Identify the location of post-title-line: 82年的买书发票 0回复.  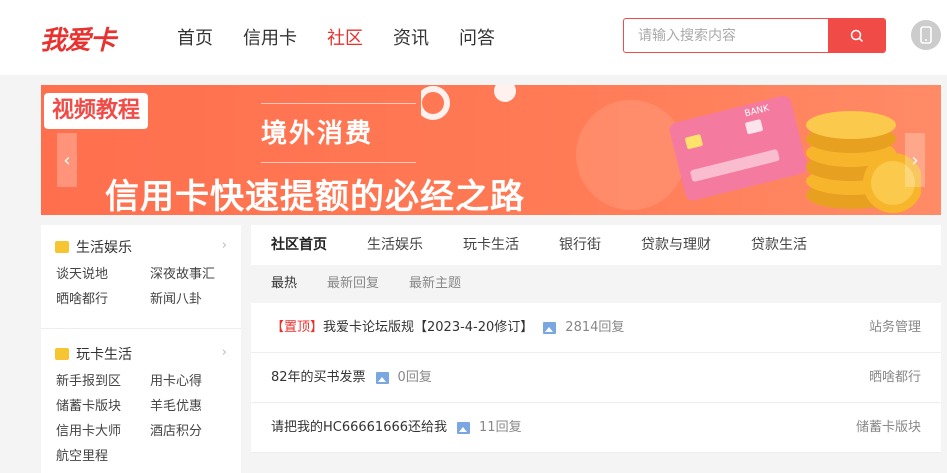
(351, 378).